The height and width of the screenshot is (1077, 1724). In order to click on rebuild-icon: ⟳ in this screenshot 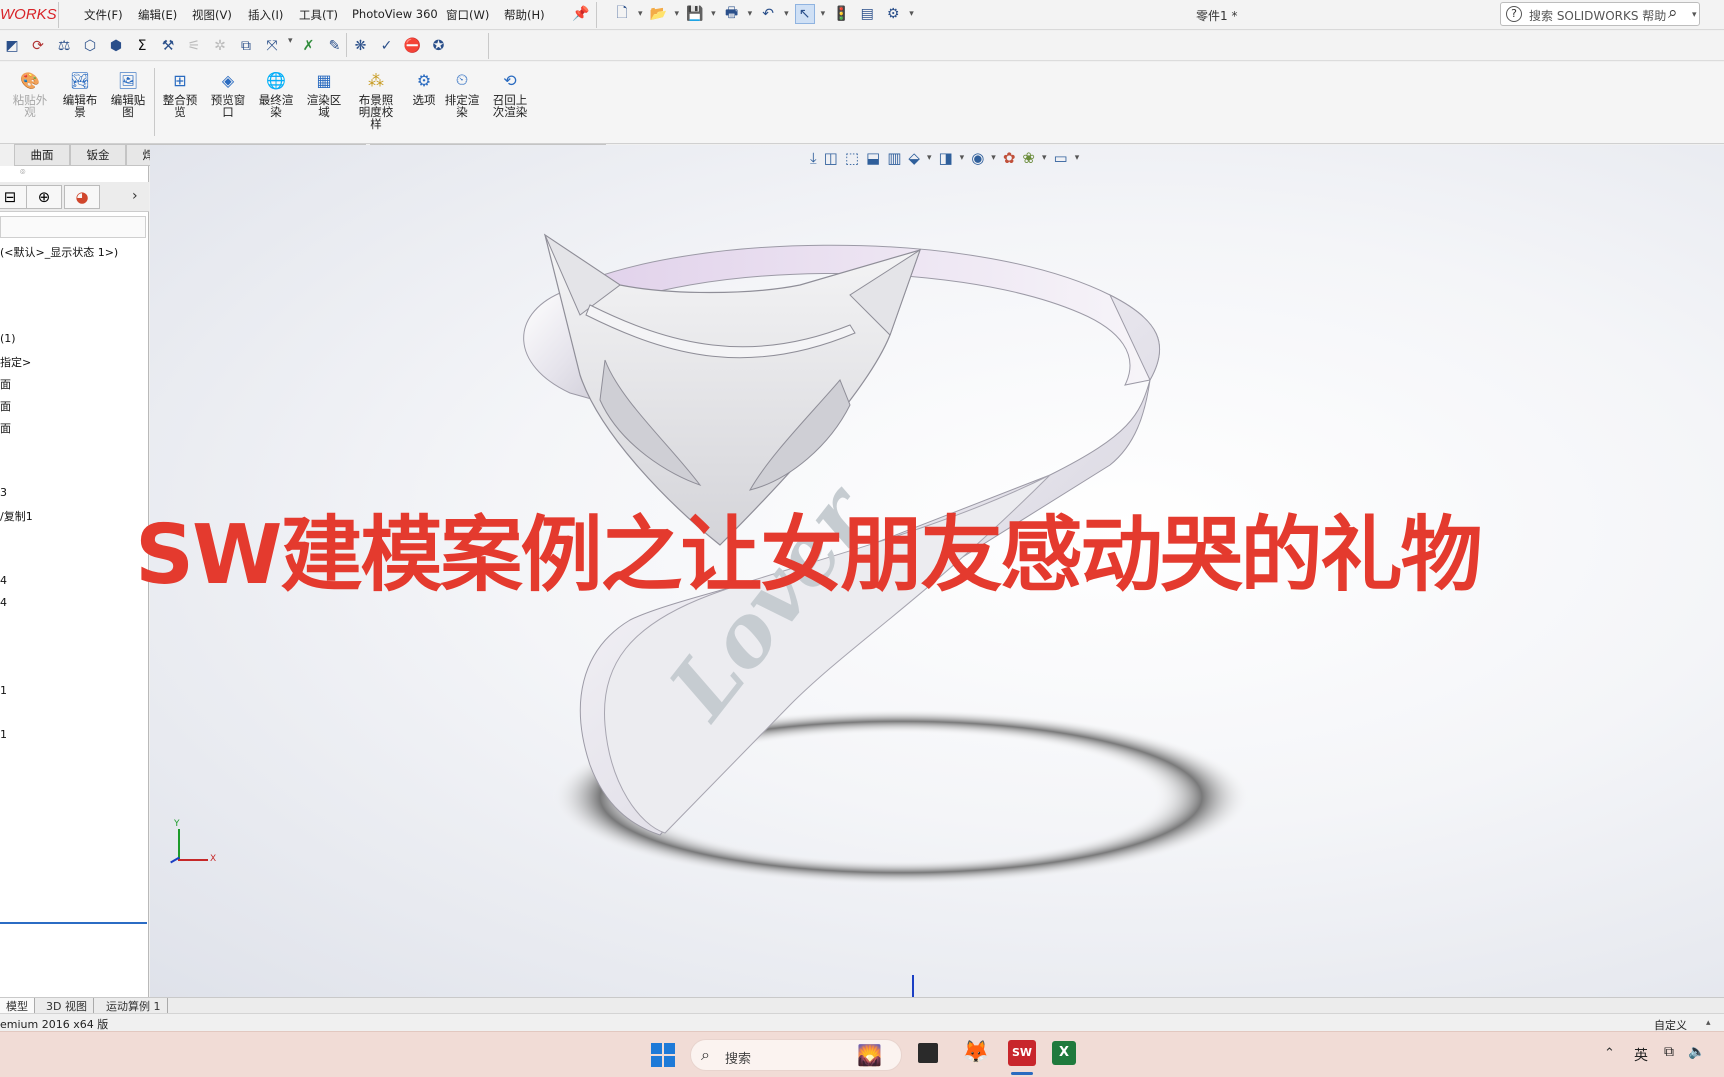, I will do `click(38, 46)`.